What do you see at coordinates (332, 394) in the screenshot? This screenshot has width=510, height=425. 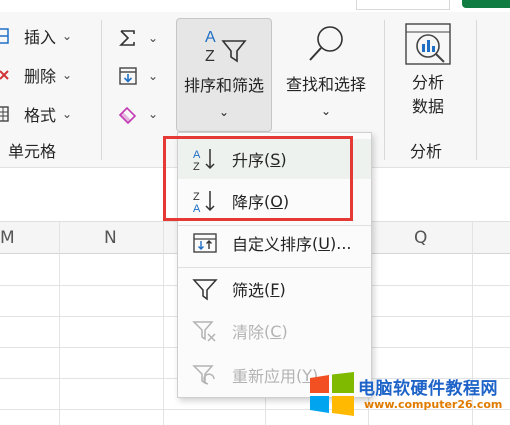 I see `windows-logo-icon` at bounding box center [332, 394].